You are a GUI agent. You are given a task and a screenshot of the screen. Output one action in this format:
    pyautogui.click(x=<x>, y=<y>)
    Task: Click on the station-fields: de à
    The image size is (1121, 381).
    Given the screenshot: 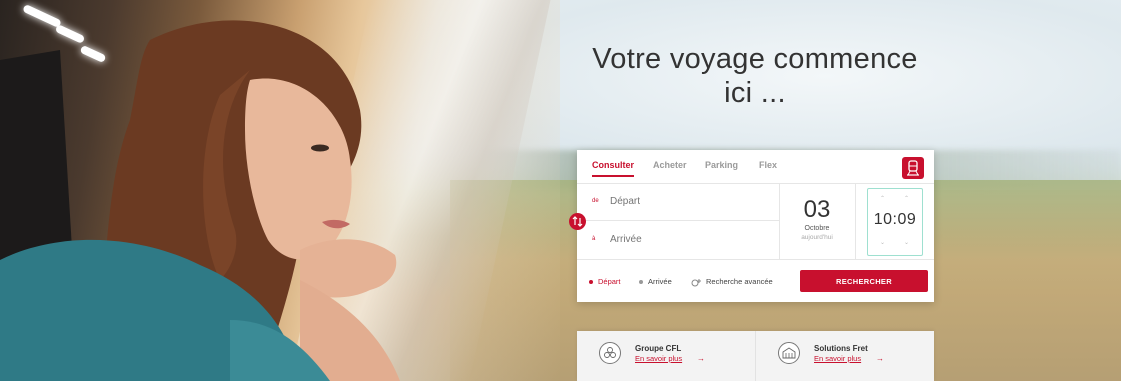 What is the action you would take?
    pyautogui.click(x=678, y=221)
    